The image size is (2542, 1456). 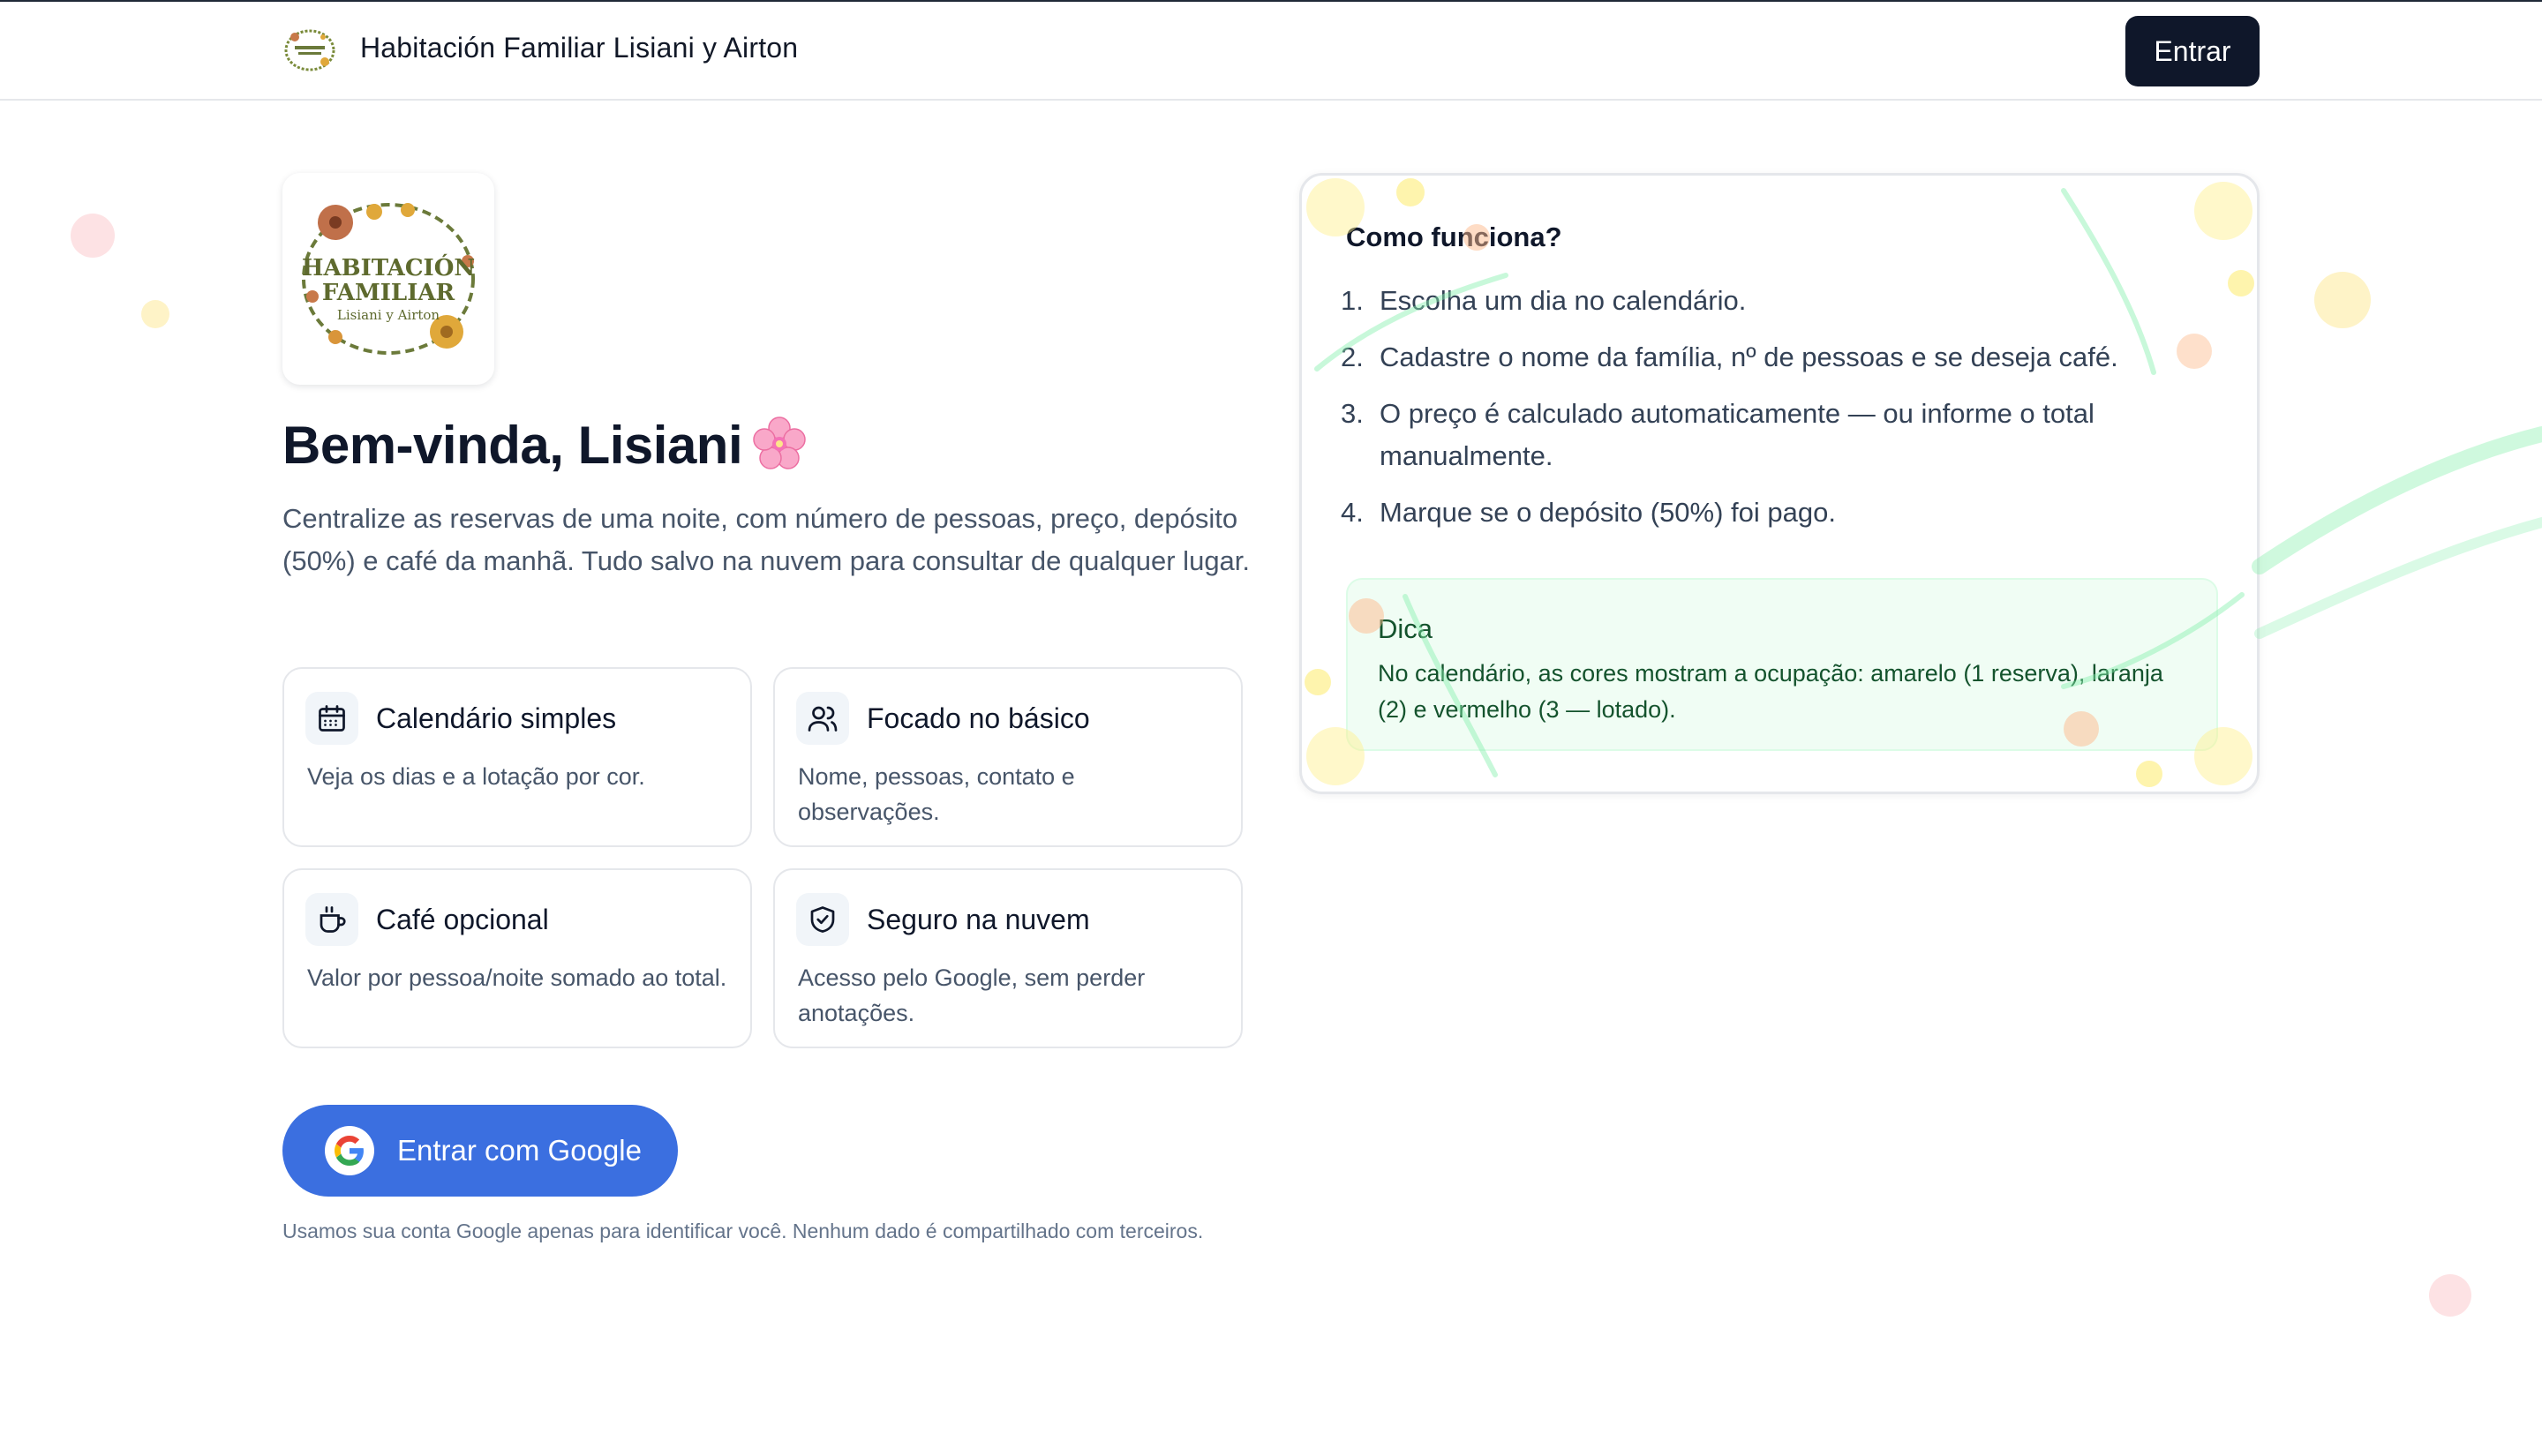 What do you see at coordinates (579, 48) in the screenshot?
I see `brand-title: Habitación Familiar Lisiani y Airton` at bounding box center [579, 48].